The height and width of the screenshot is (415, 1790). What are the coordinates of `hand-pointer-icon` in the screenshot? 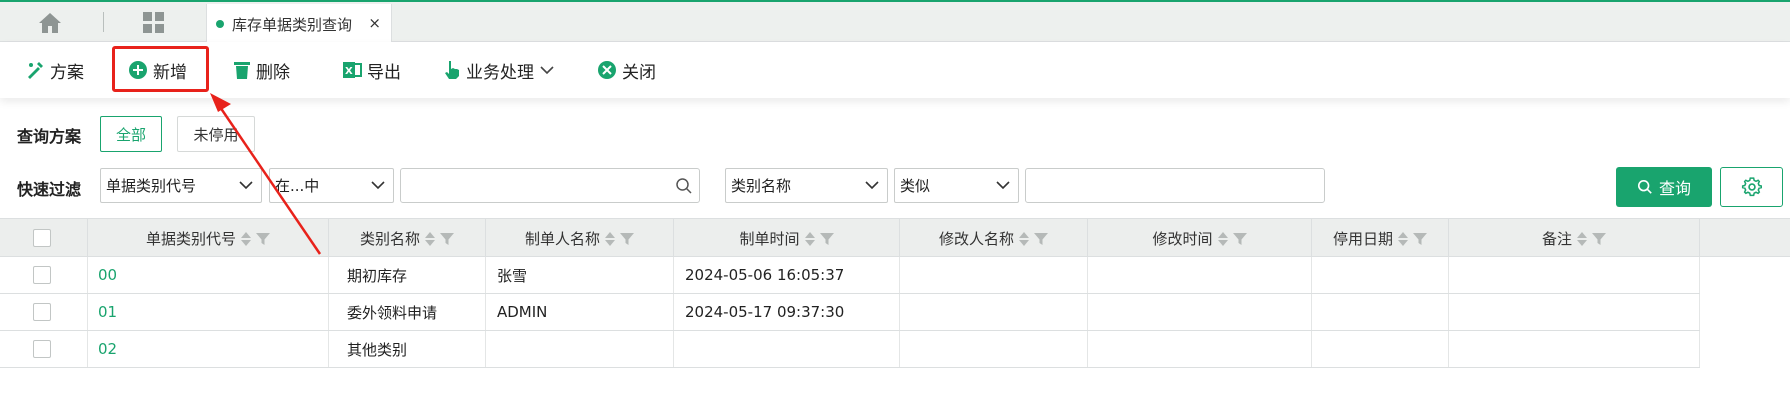 It's located at (452, 70).